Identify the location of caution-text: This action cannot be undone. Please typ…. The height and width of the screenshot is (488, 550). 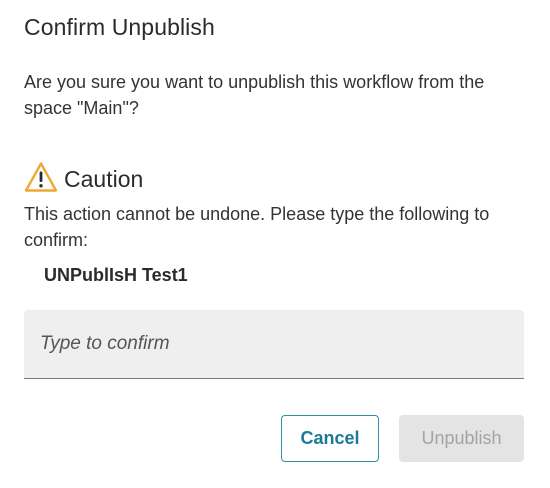
(257, 227).